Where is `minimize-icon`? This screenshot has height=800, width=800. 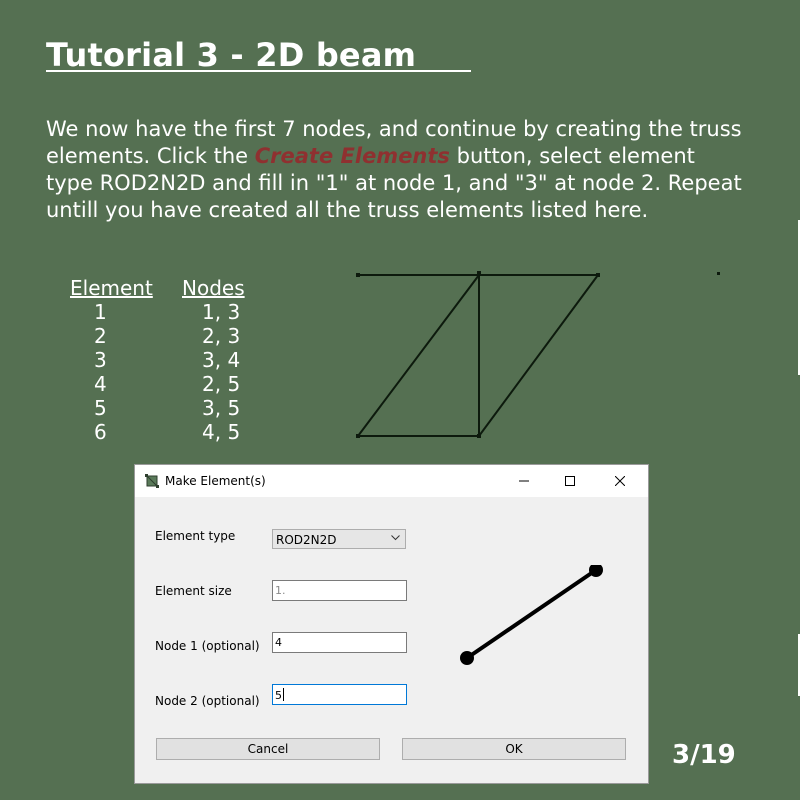 minimize-icon is located at coordinates (524, 481).